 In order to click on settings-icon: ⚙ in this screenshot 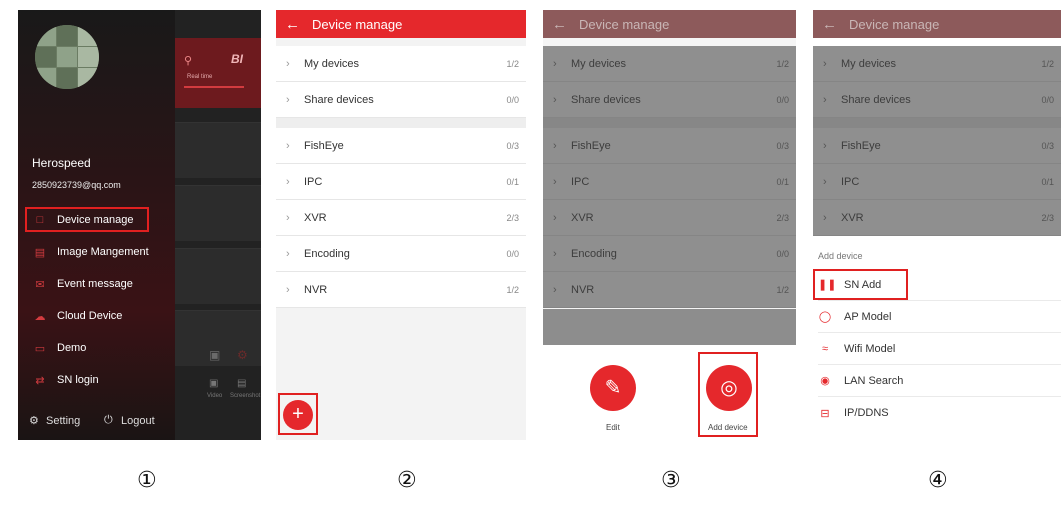, I will do `click(242, 355)`.